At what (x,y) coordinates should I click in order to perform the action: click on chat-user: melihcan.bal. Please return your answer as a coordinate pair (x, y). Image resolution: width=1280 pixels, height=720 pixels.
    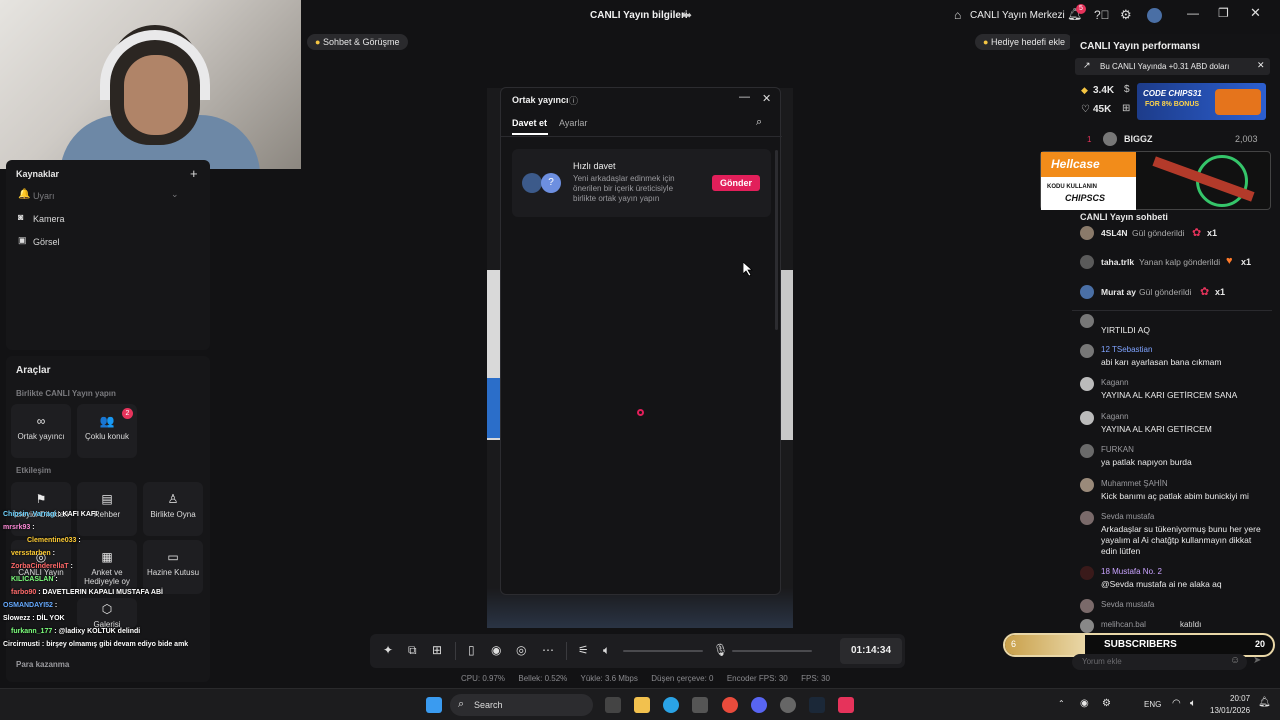
    Looking at the image, I should click on (1123, 624).